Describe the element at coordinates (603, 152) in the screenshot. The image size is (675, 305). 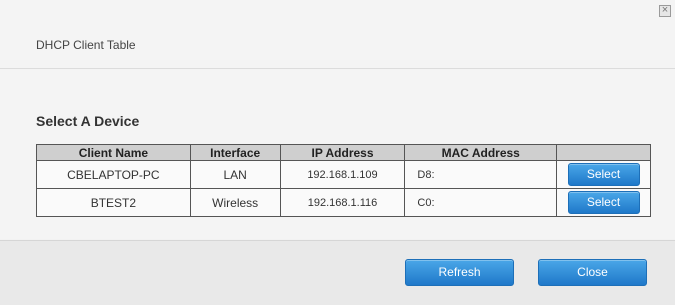
I see `column-header-action` at that location.